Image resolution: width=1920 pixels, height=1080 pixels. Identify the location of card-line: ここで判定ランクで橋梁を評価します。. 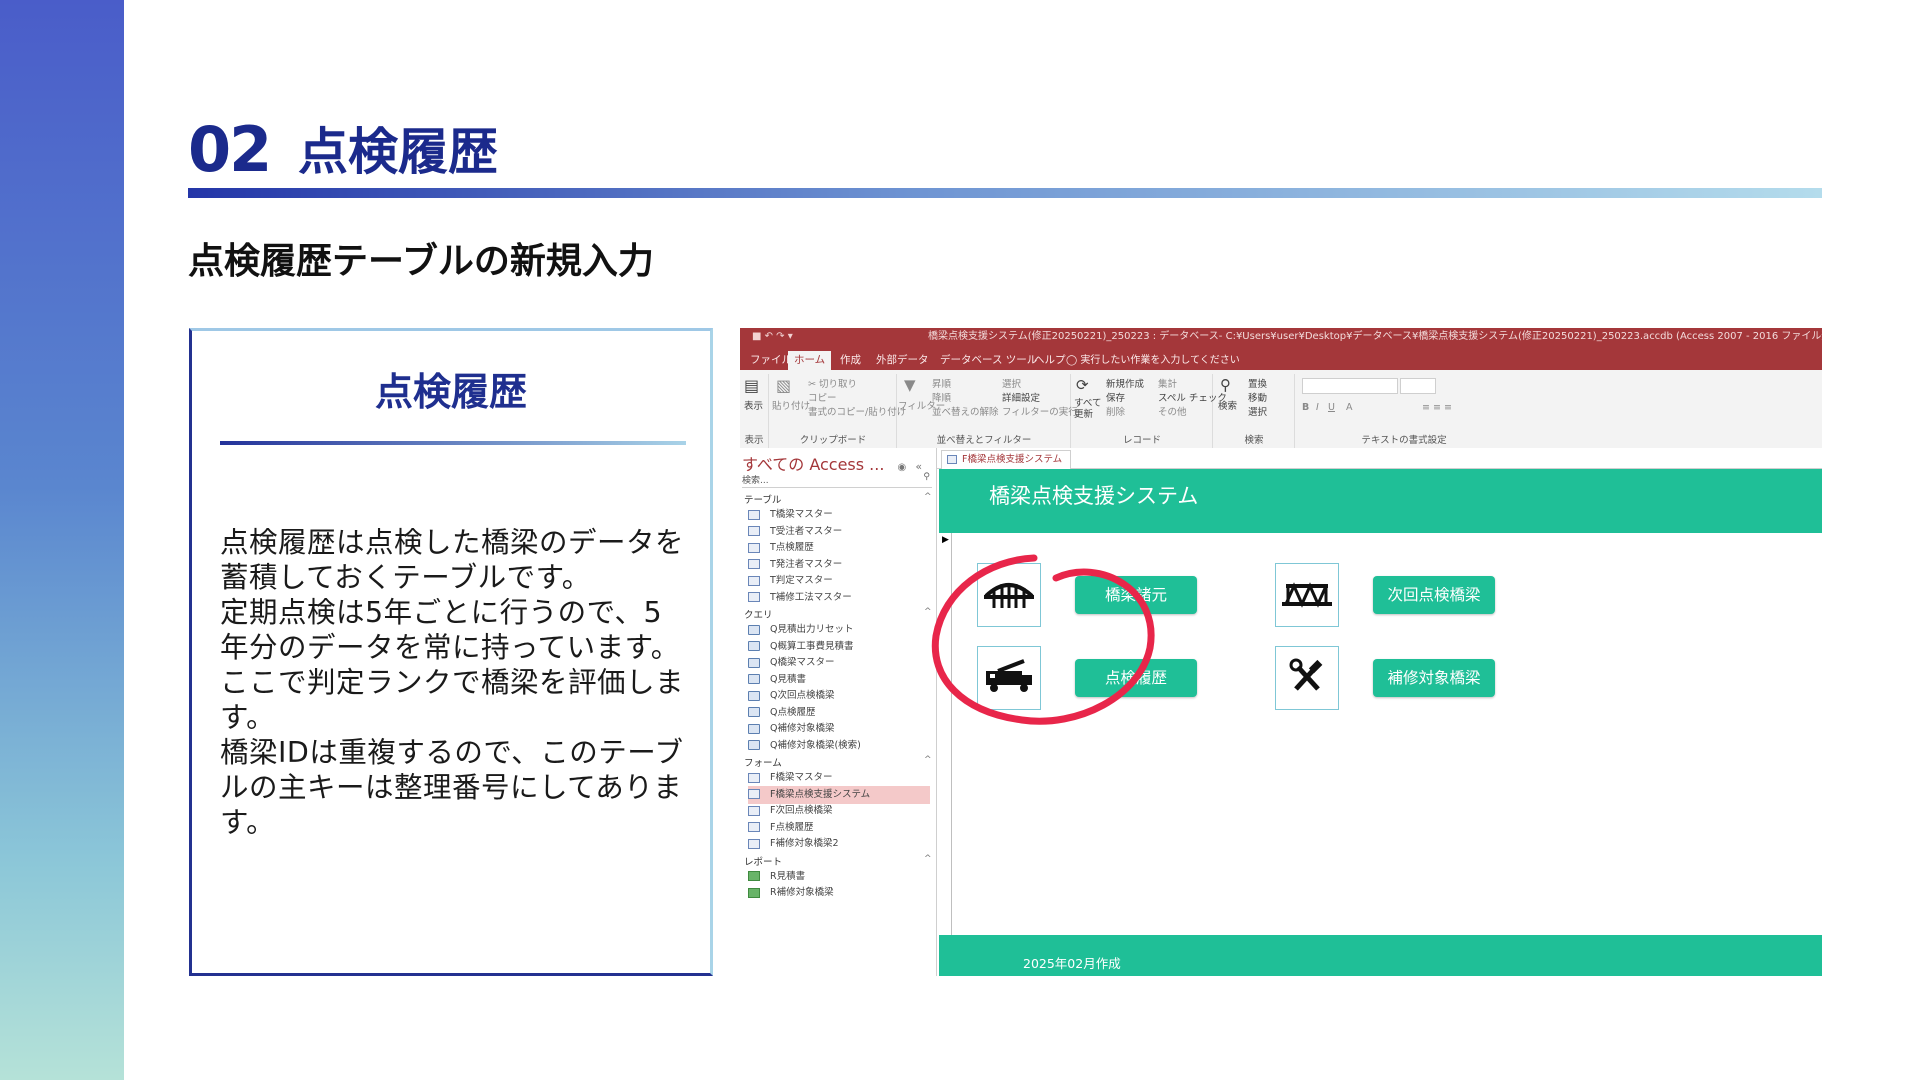
(452, 700).